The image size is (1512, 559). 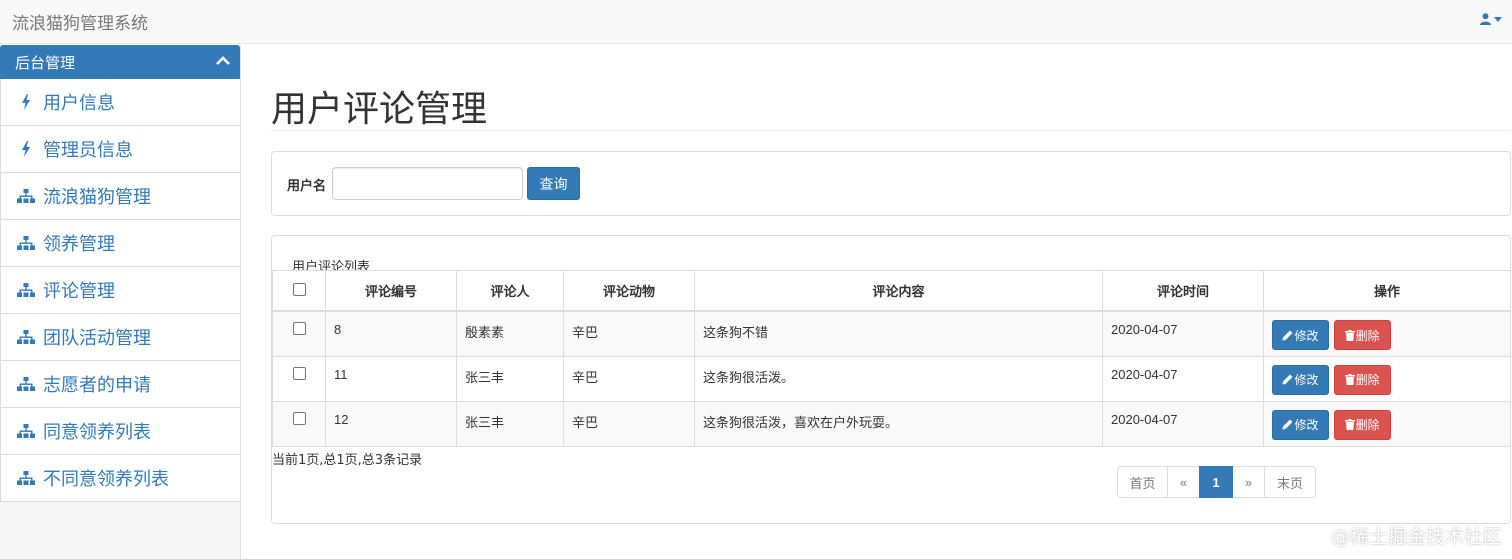 I want to click on column-header: 评论时间, so click(x=1183, y=291).